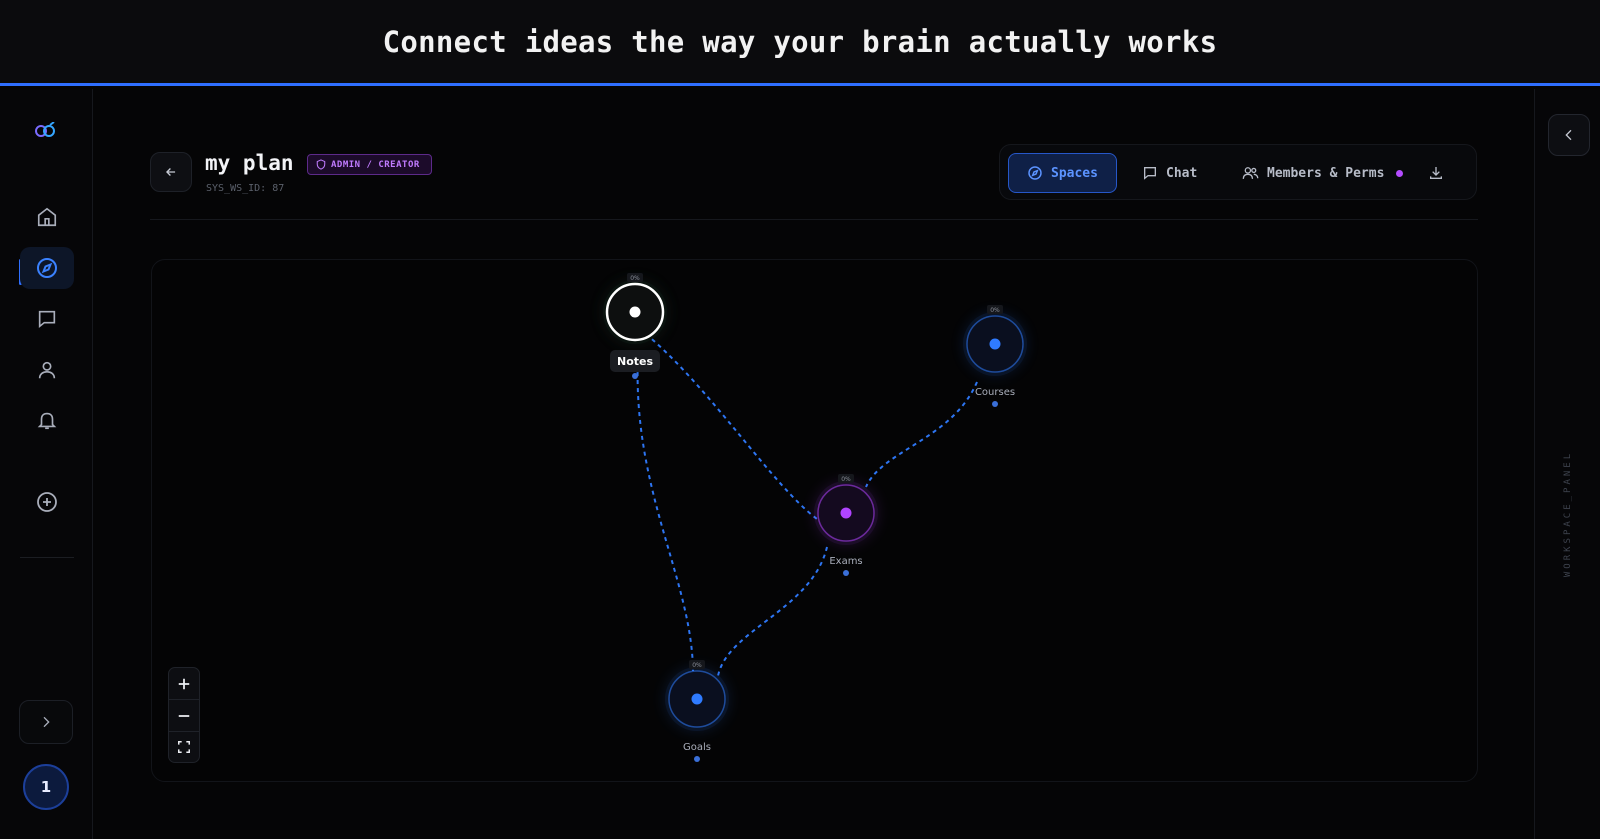 The height and width of the screenshot is (839, 1600). Describe the element at coordinates (697, 711) in the screenshot. I see `graph-node-goals: 0% Goals` at that location.